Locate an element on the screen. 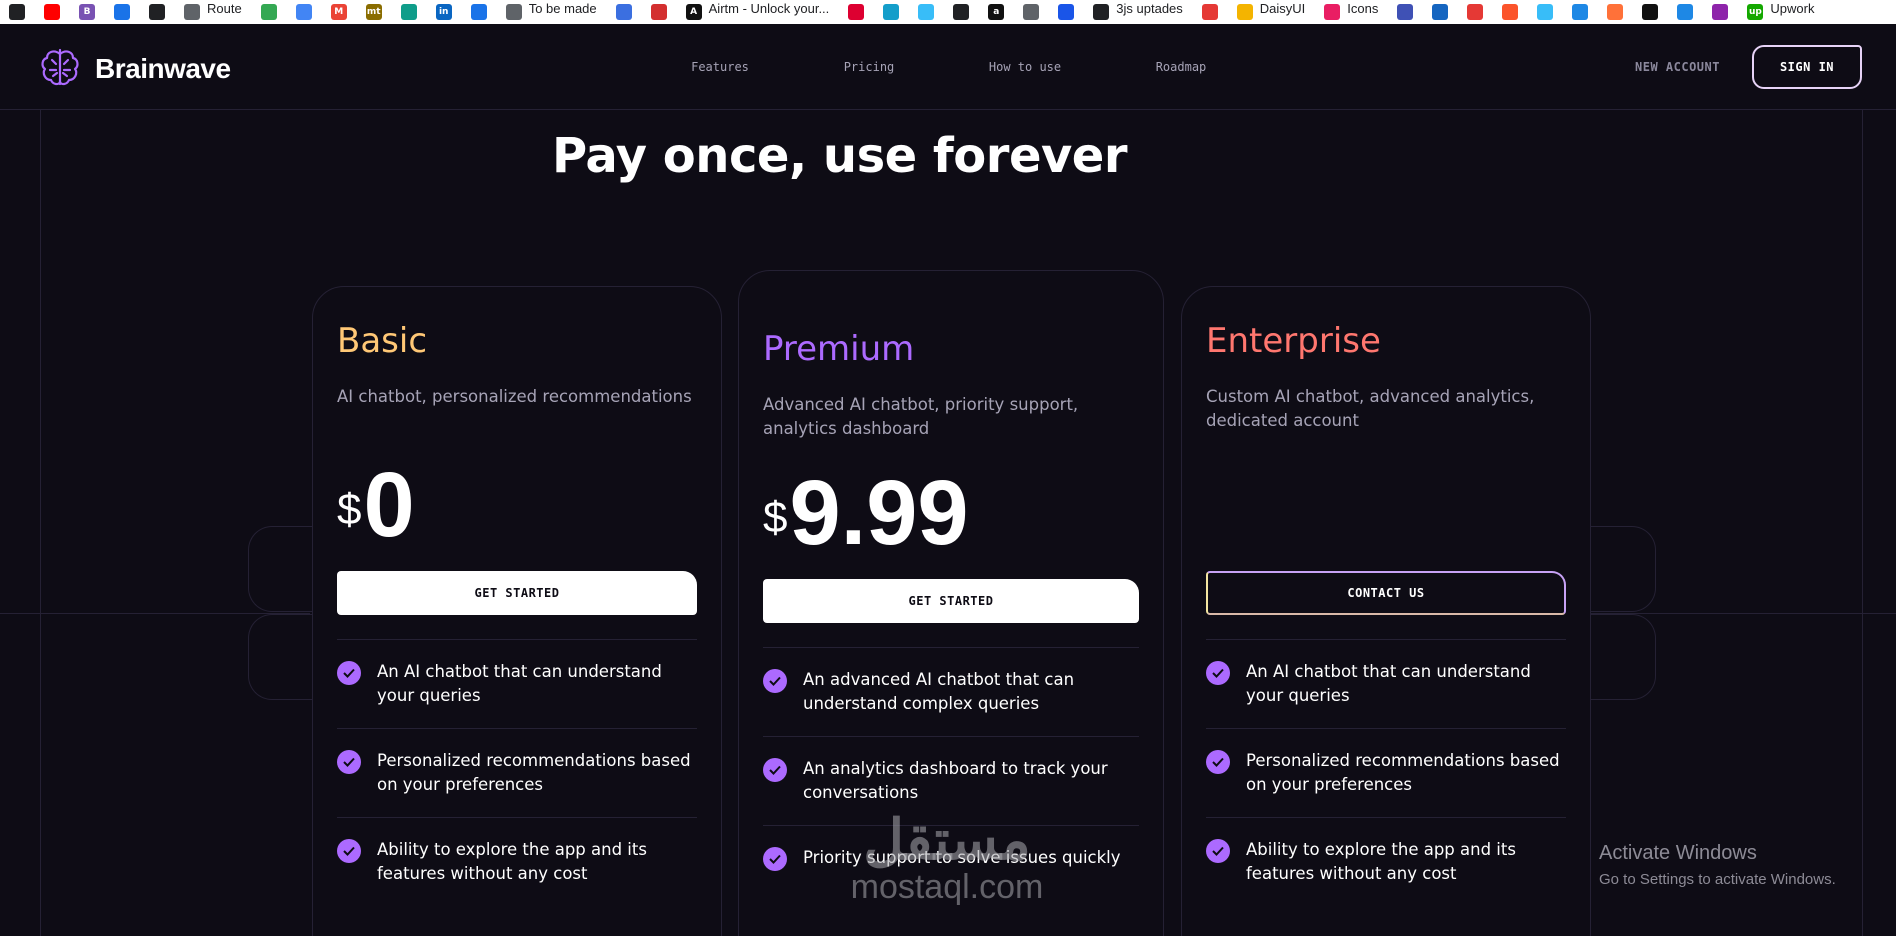 This screenshot has height=936, width=1896. main-nav: Features Pricing How to use Roadmap is located at coordinates (948, 70).